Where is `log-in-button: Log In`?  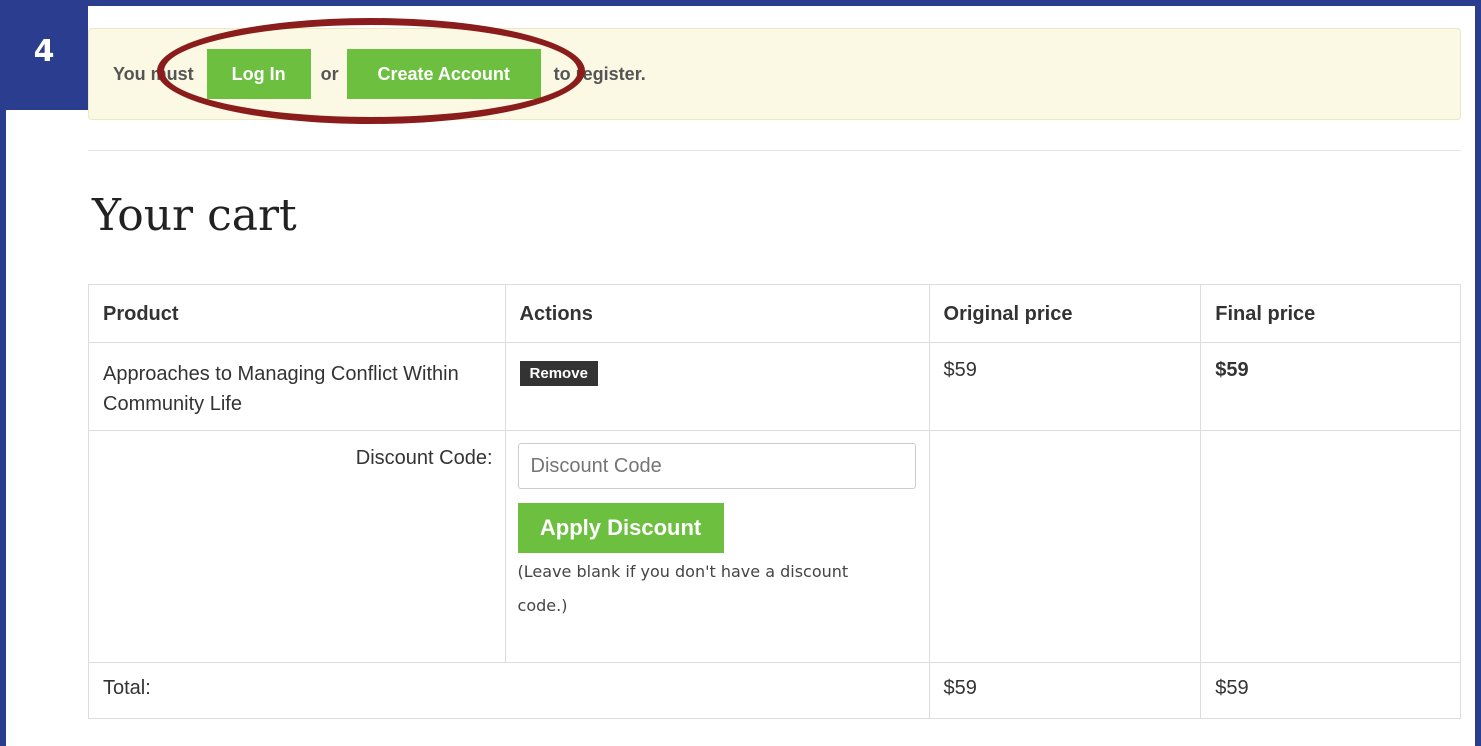 log-in-button: Log In is located at coordinates (258, 74).